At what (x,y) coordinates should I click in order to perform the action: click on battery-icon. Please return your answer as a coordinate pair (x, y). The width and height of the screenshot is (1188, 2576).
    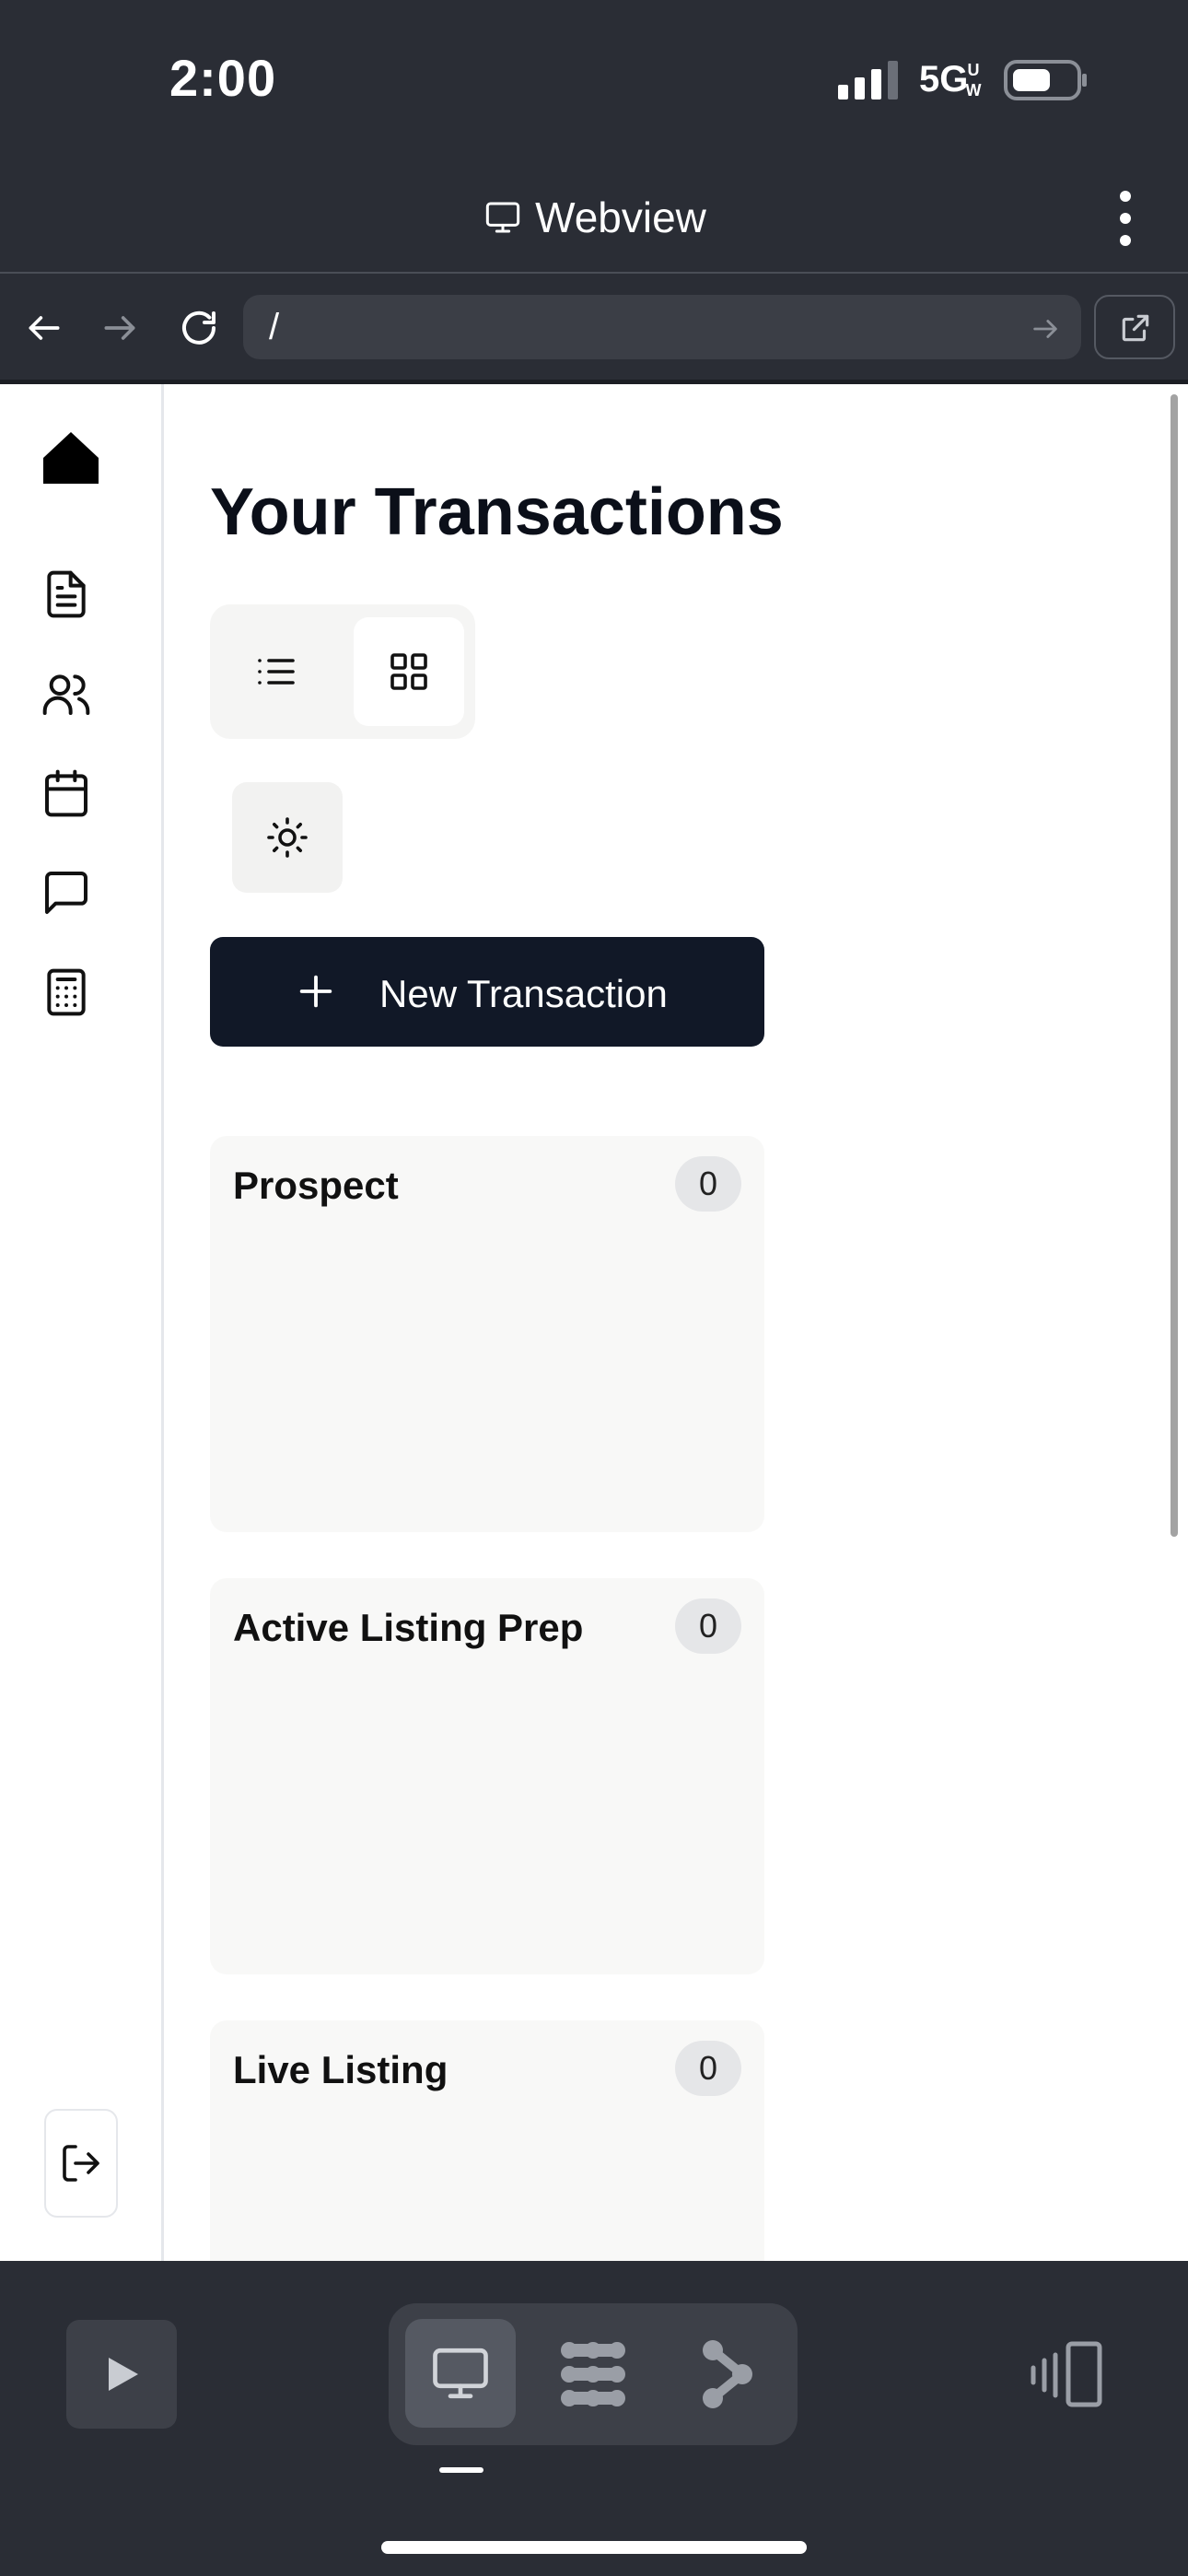
    Looking at the image, I should click on (1046, 80).